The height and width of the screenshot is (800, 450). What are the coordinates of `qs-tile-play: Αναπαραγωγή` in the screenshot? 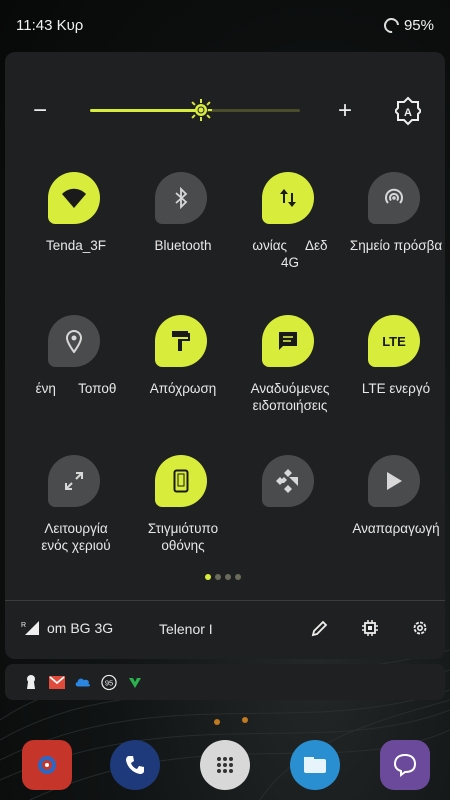 It's located at (396, 520).